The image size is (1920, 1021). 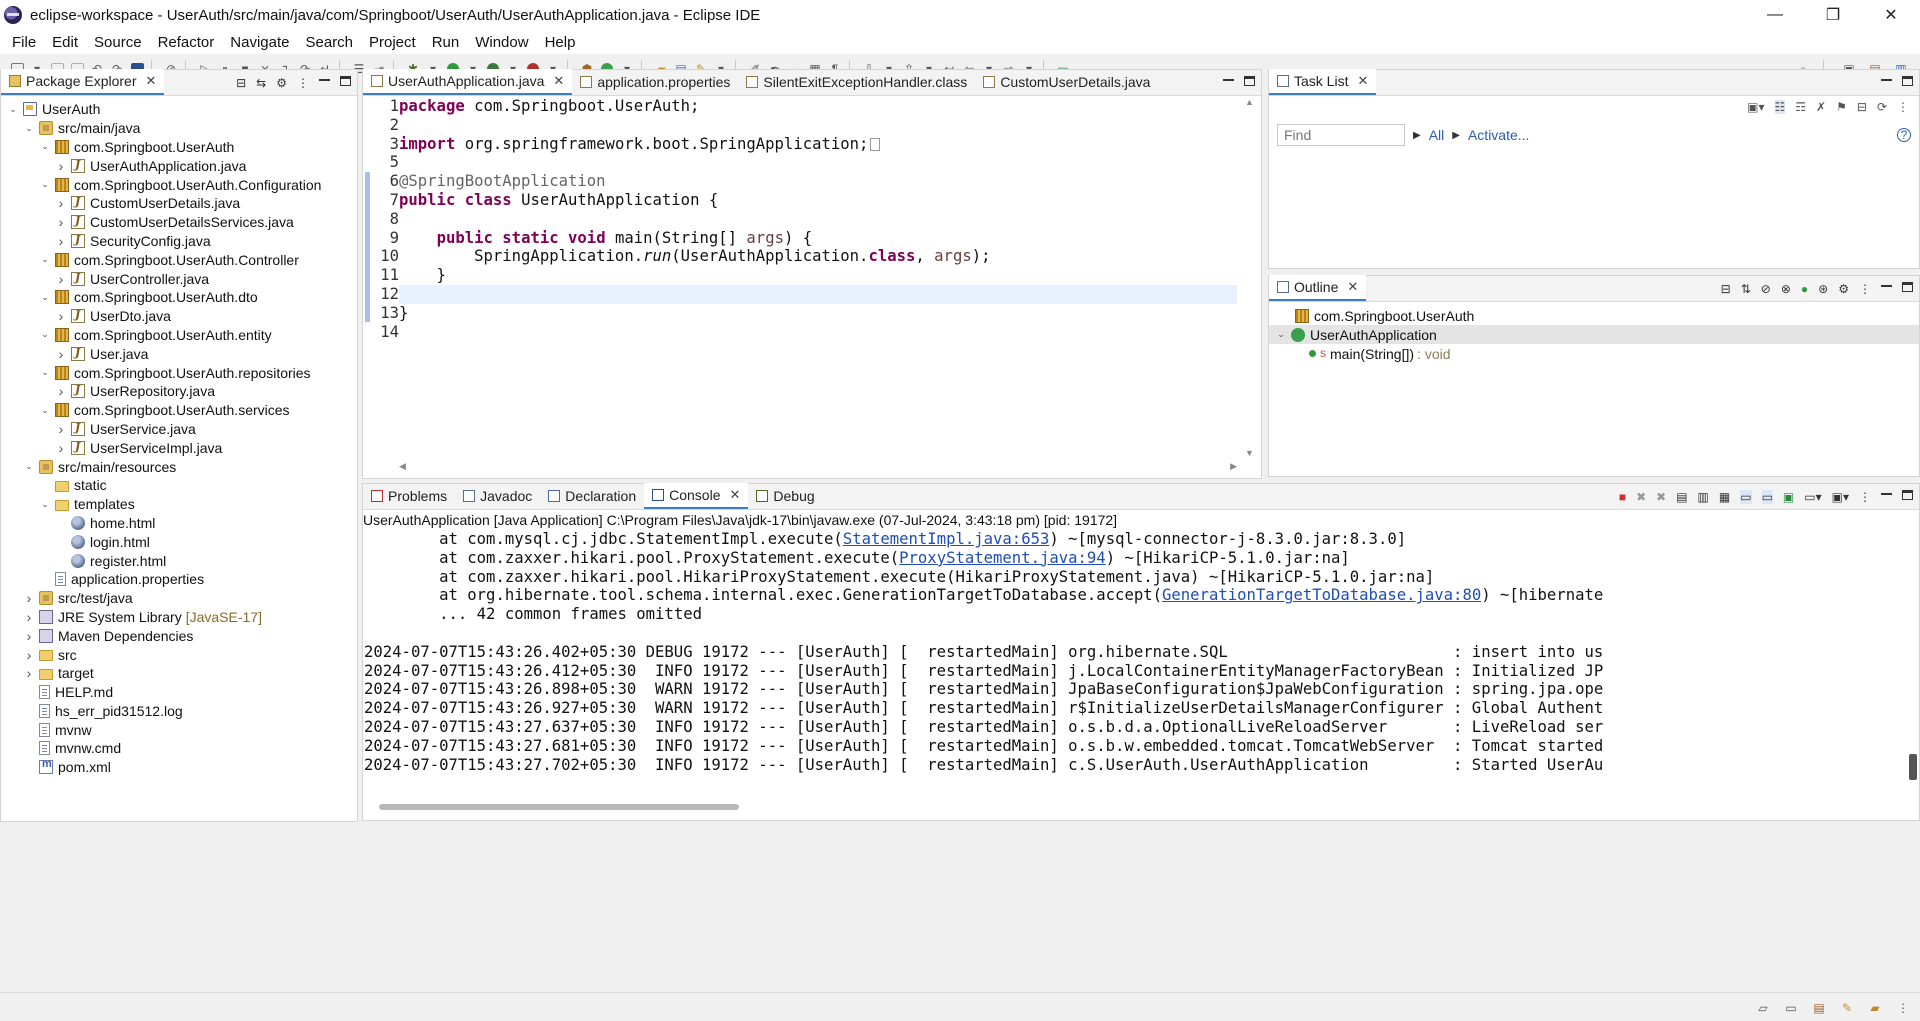 I want to click on remove-launch-icon: ✖, so click(x=1641, y=497).